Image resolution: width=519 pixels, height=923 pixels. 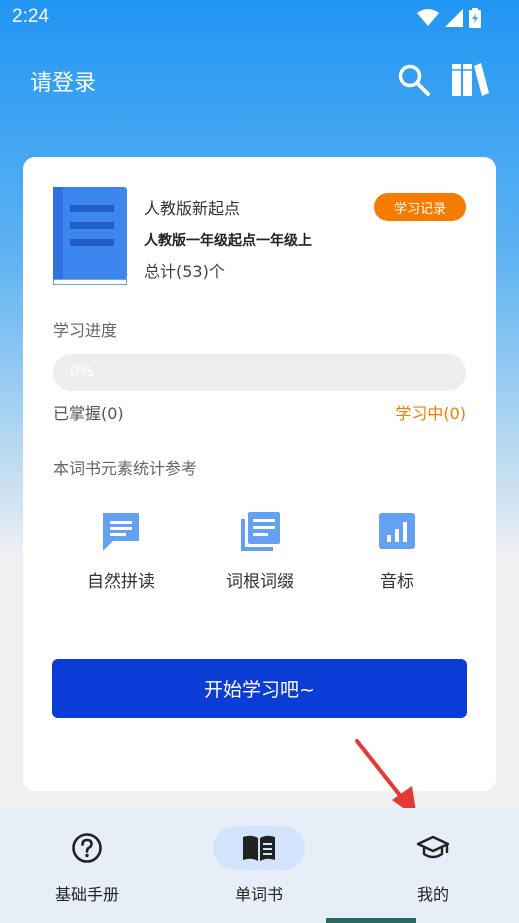 I want to click on open-book-icon, so click(x=259, y=848).